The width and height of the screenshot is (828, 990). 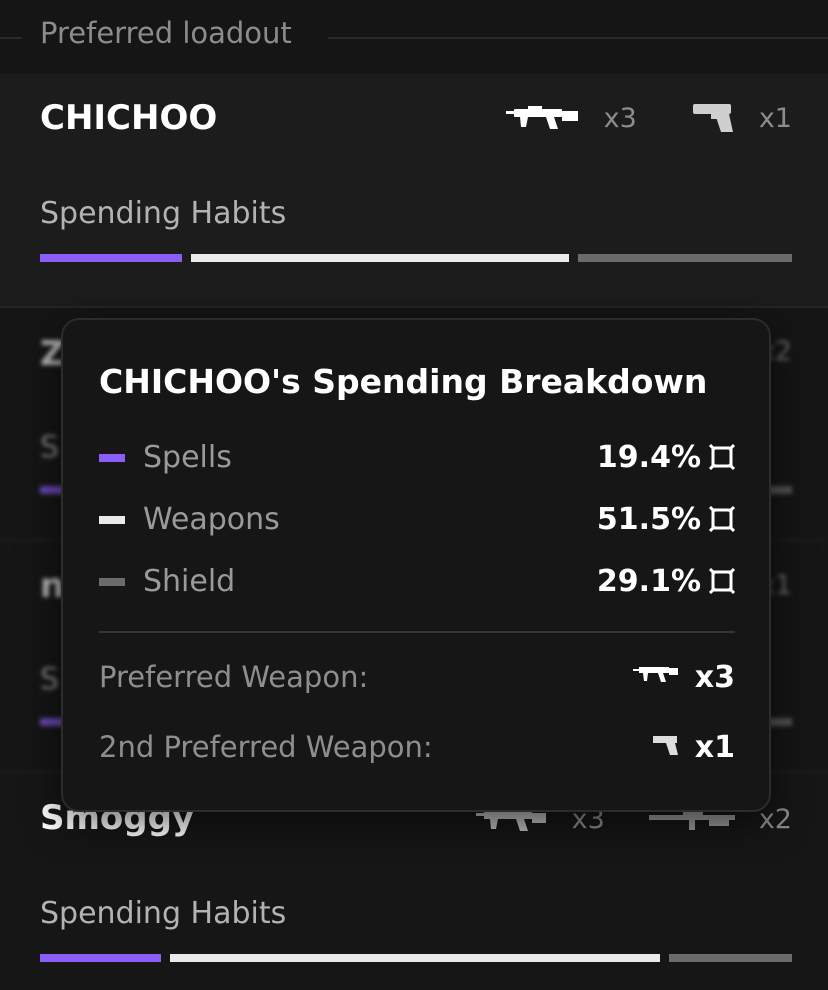 I want to click on second-preferred-weapon-label: 2nd Preferred Weapon:, so click(x=266, y=747).